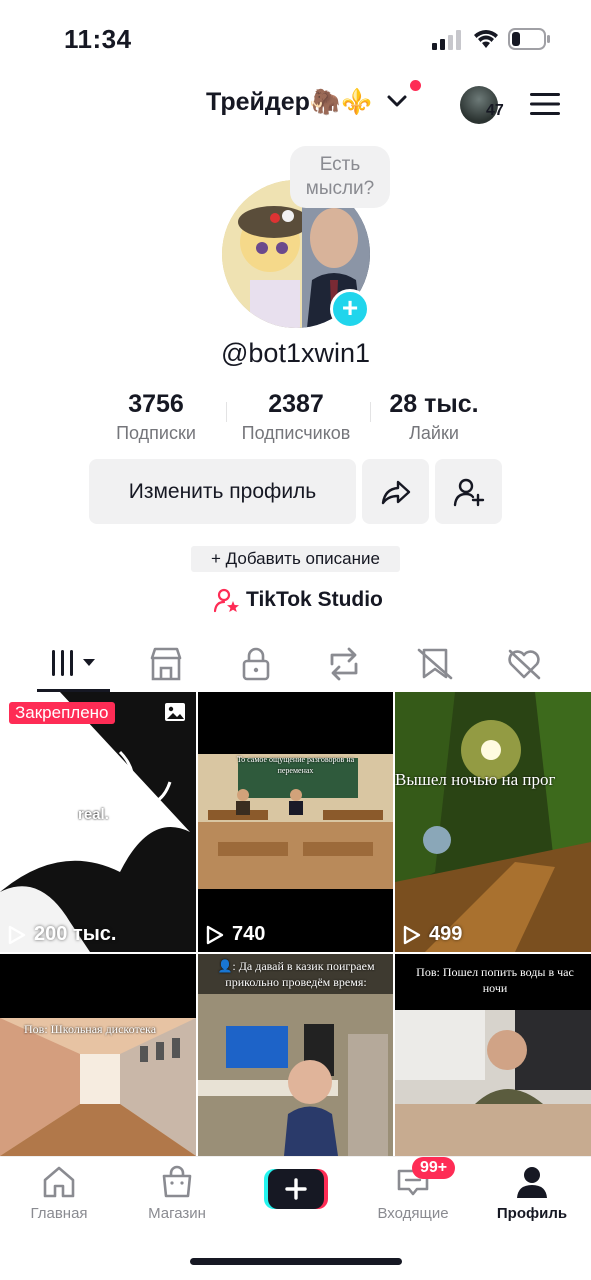  I want to click on stat-following-label: Подписки, so click(156, 433).